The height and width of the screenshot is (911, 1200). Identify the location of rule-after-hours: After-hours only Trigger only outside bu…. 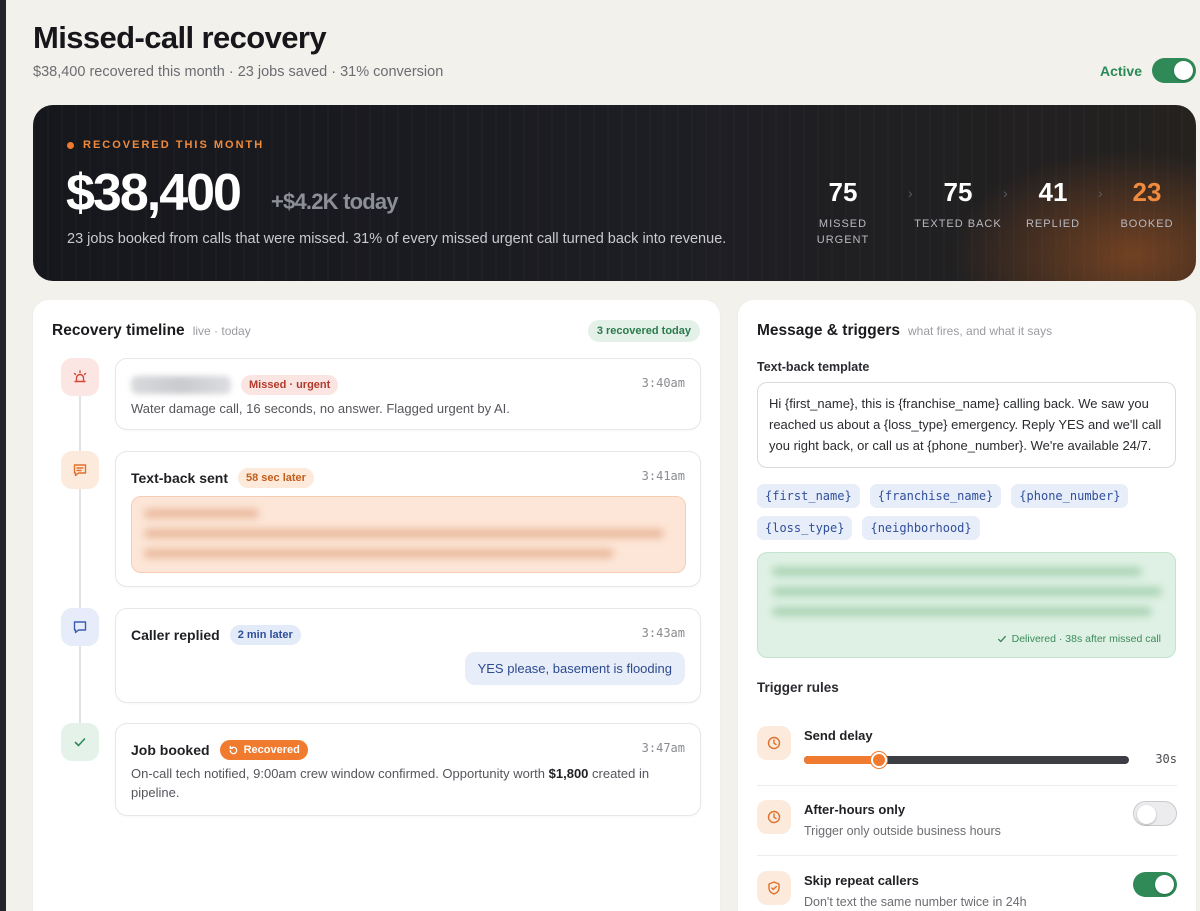
(967, 825).